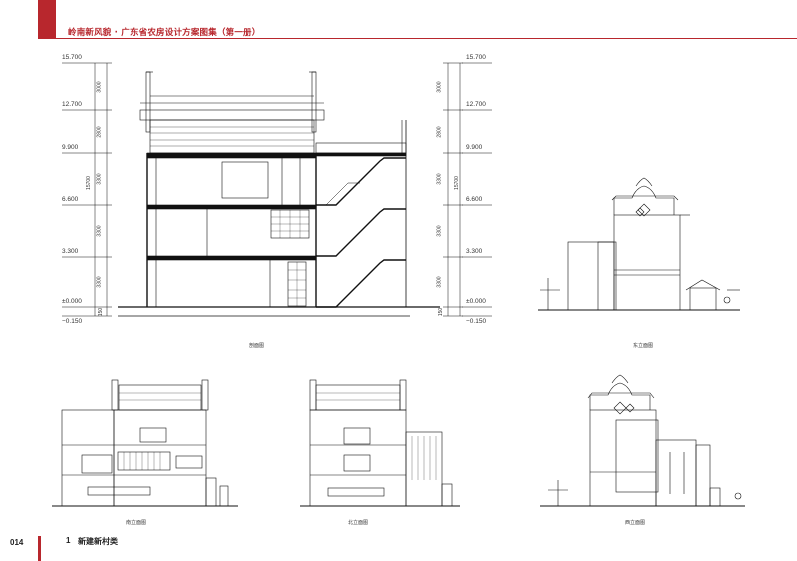 The width and height of the screenshot is (797, 561). Describe the element at coordinates (476, 57) in the screenshot. I see `level-right-1: 15.700` at that location.